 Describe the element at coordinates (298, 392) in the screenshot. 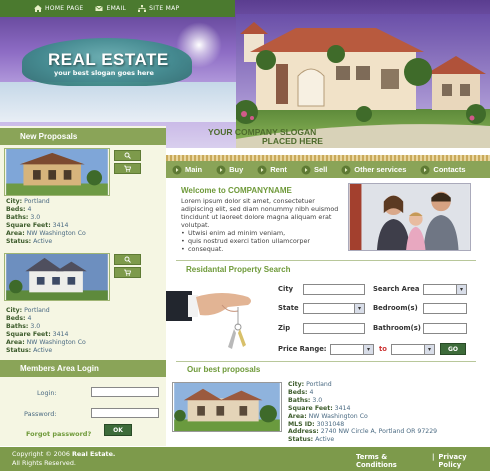

I see `beds-label: Beds:` at that location.